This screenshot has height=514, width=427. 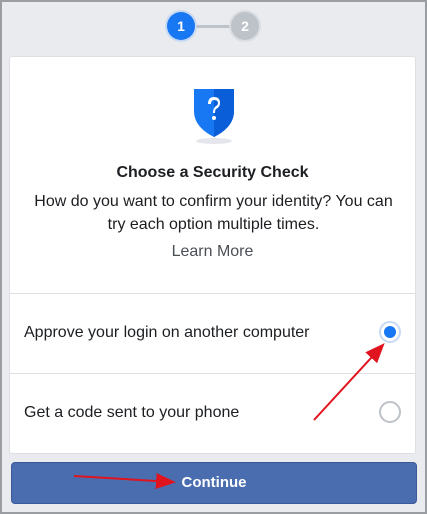 What do you see at coordinates (390, 412) in the screenshot?
I see `radio-phone-code` at bounding box center [390, 412].